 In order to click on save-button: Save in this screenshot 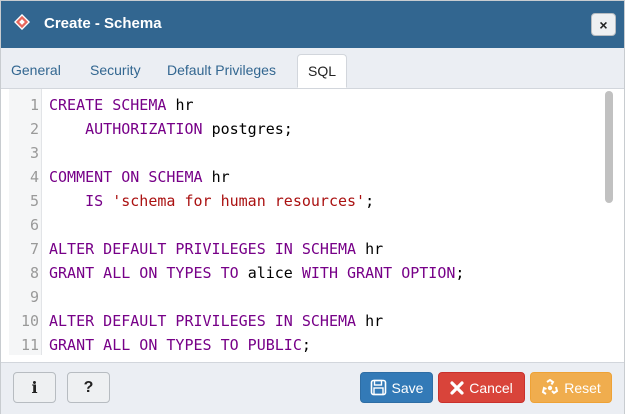, I will do `click(396, 387)`.